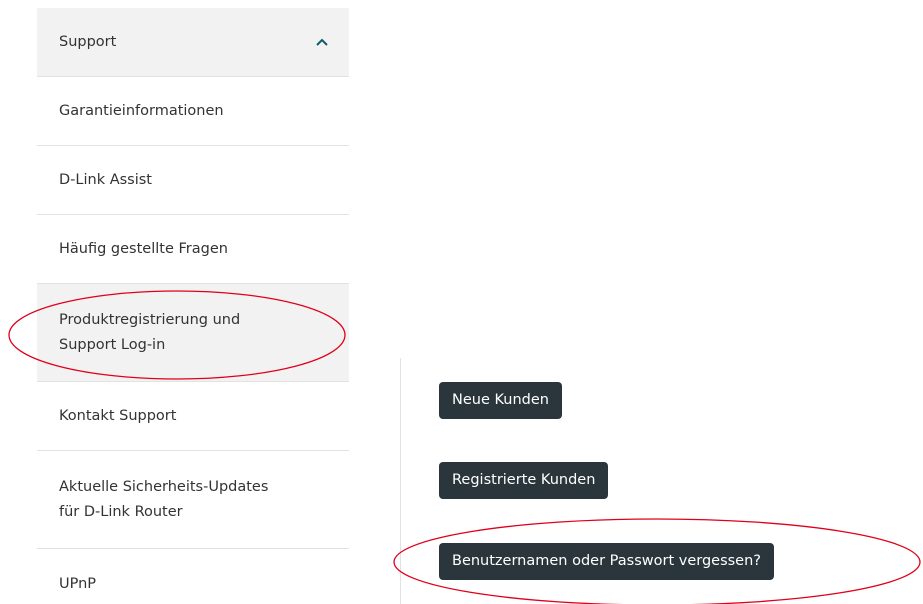 The width and height of the screenshot is (923, 604). Describe the element at coordinates (118, 416) in the screenshot. I see `sidebar-item-label: Kontakt Support` at that location.